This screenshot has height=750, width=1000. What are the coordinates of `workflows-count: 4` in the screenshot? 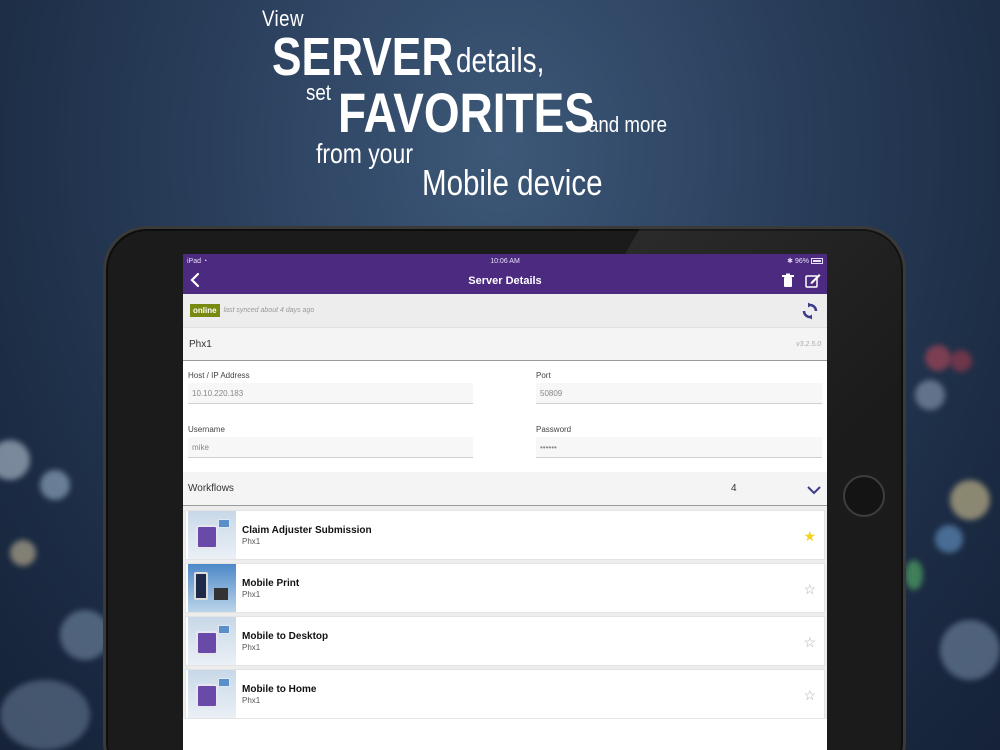 It's located at (734, 488).